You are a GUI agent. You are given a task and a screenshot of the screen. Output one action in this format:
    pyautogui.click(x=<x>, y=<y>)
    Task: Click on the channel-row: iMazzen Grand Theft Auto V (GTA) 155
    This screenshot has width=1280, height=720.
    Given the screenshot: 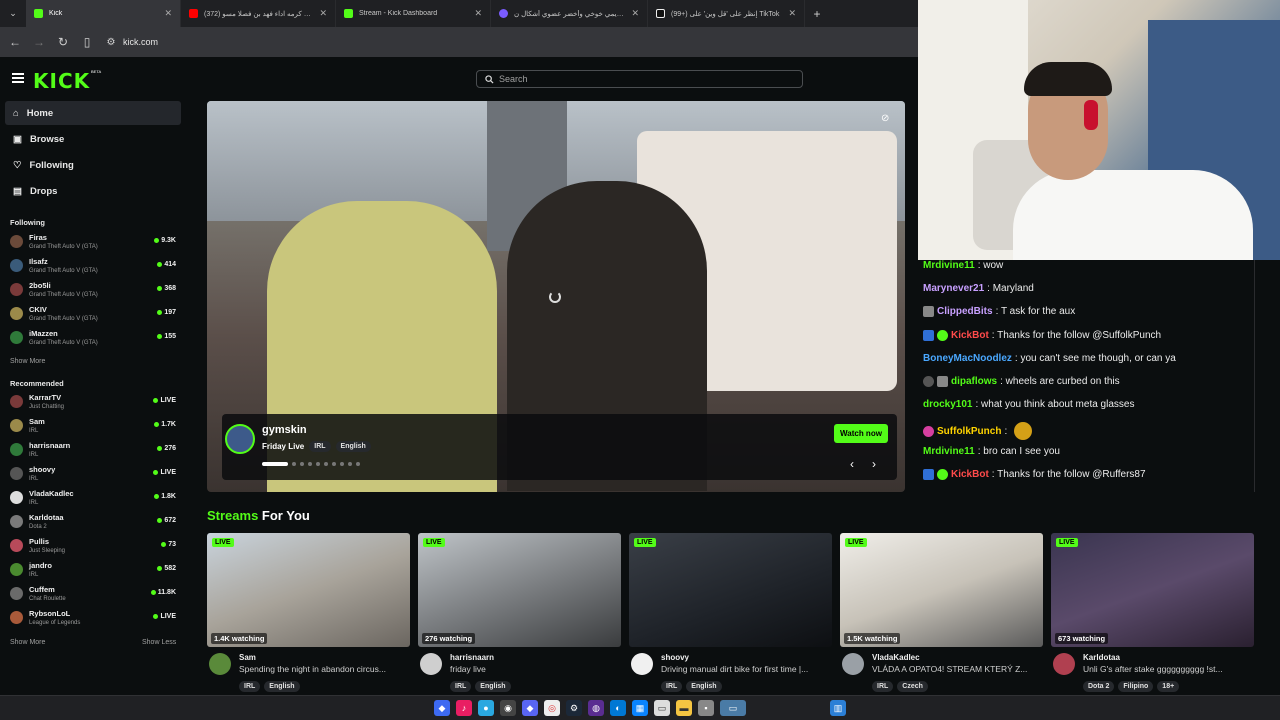 What is the action you would take?
    pyautogui.click(x=94, y=338)
    